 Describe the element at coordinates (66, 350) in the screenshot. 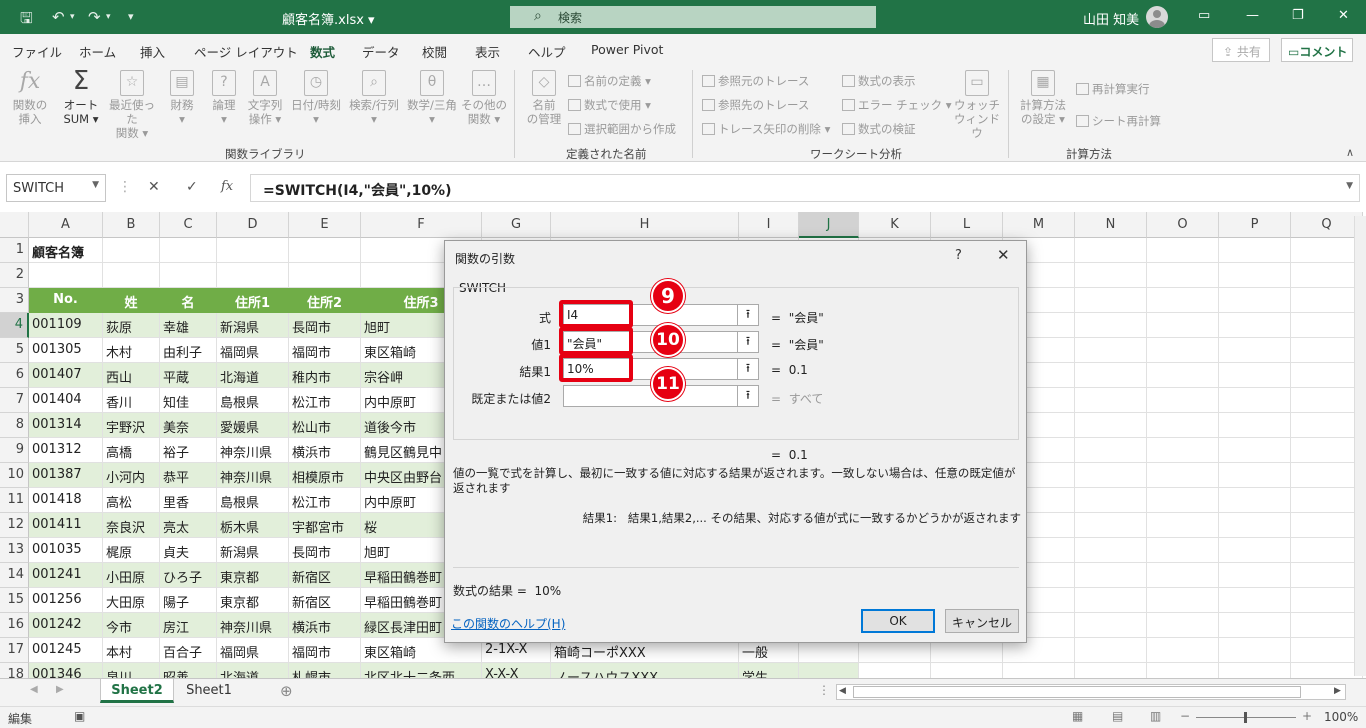

I see `cell: 001305` at that location.